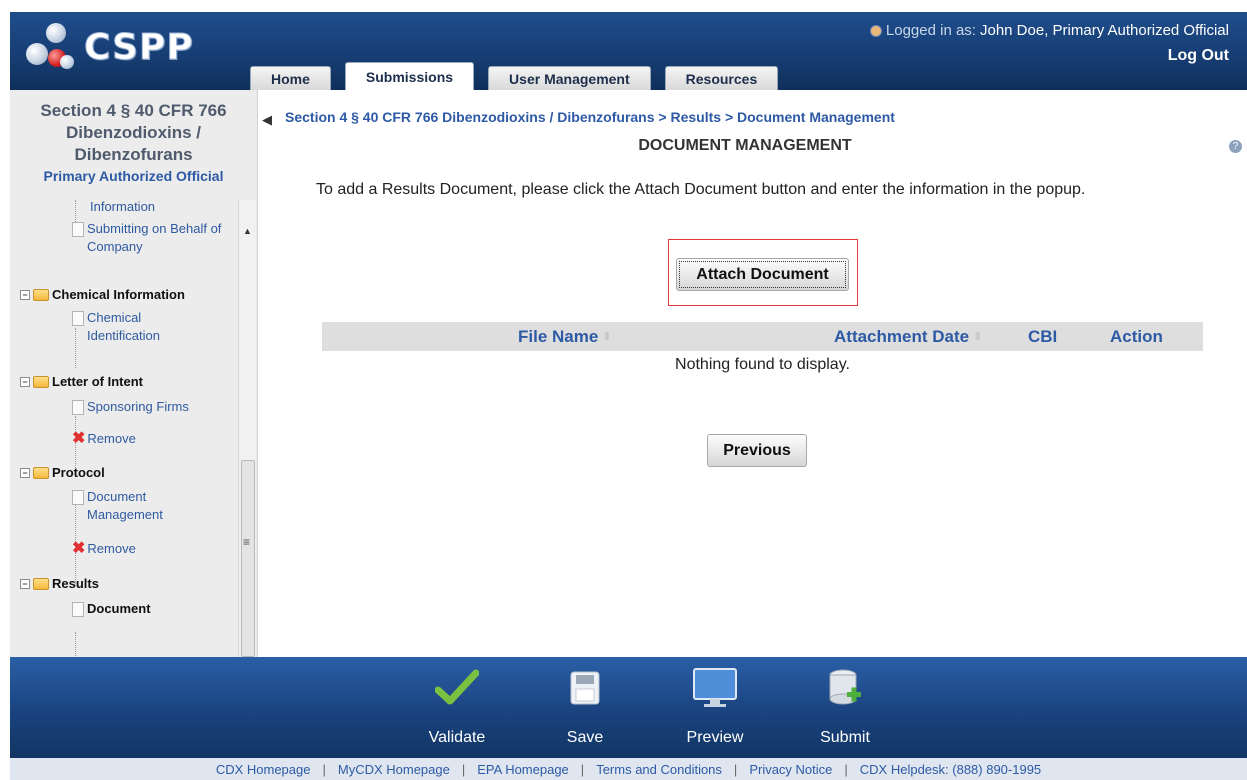 Image resolution: width=1247 pixels, height=780 pixels. Describe the element at coordinates (762, 336) in the screenshot. I see `documents-table-header: File Name ⇕ Attachment Date ⇕ CBI Action` at that location.